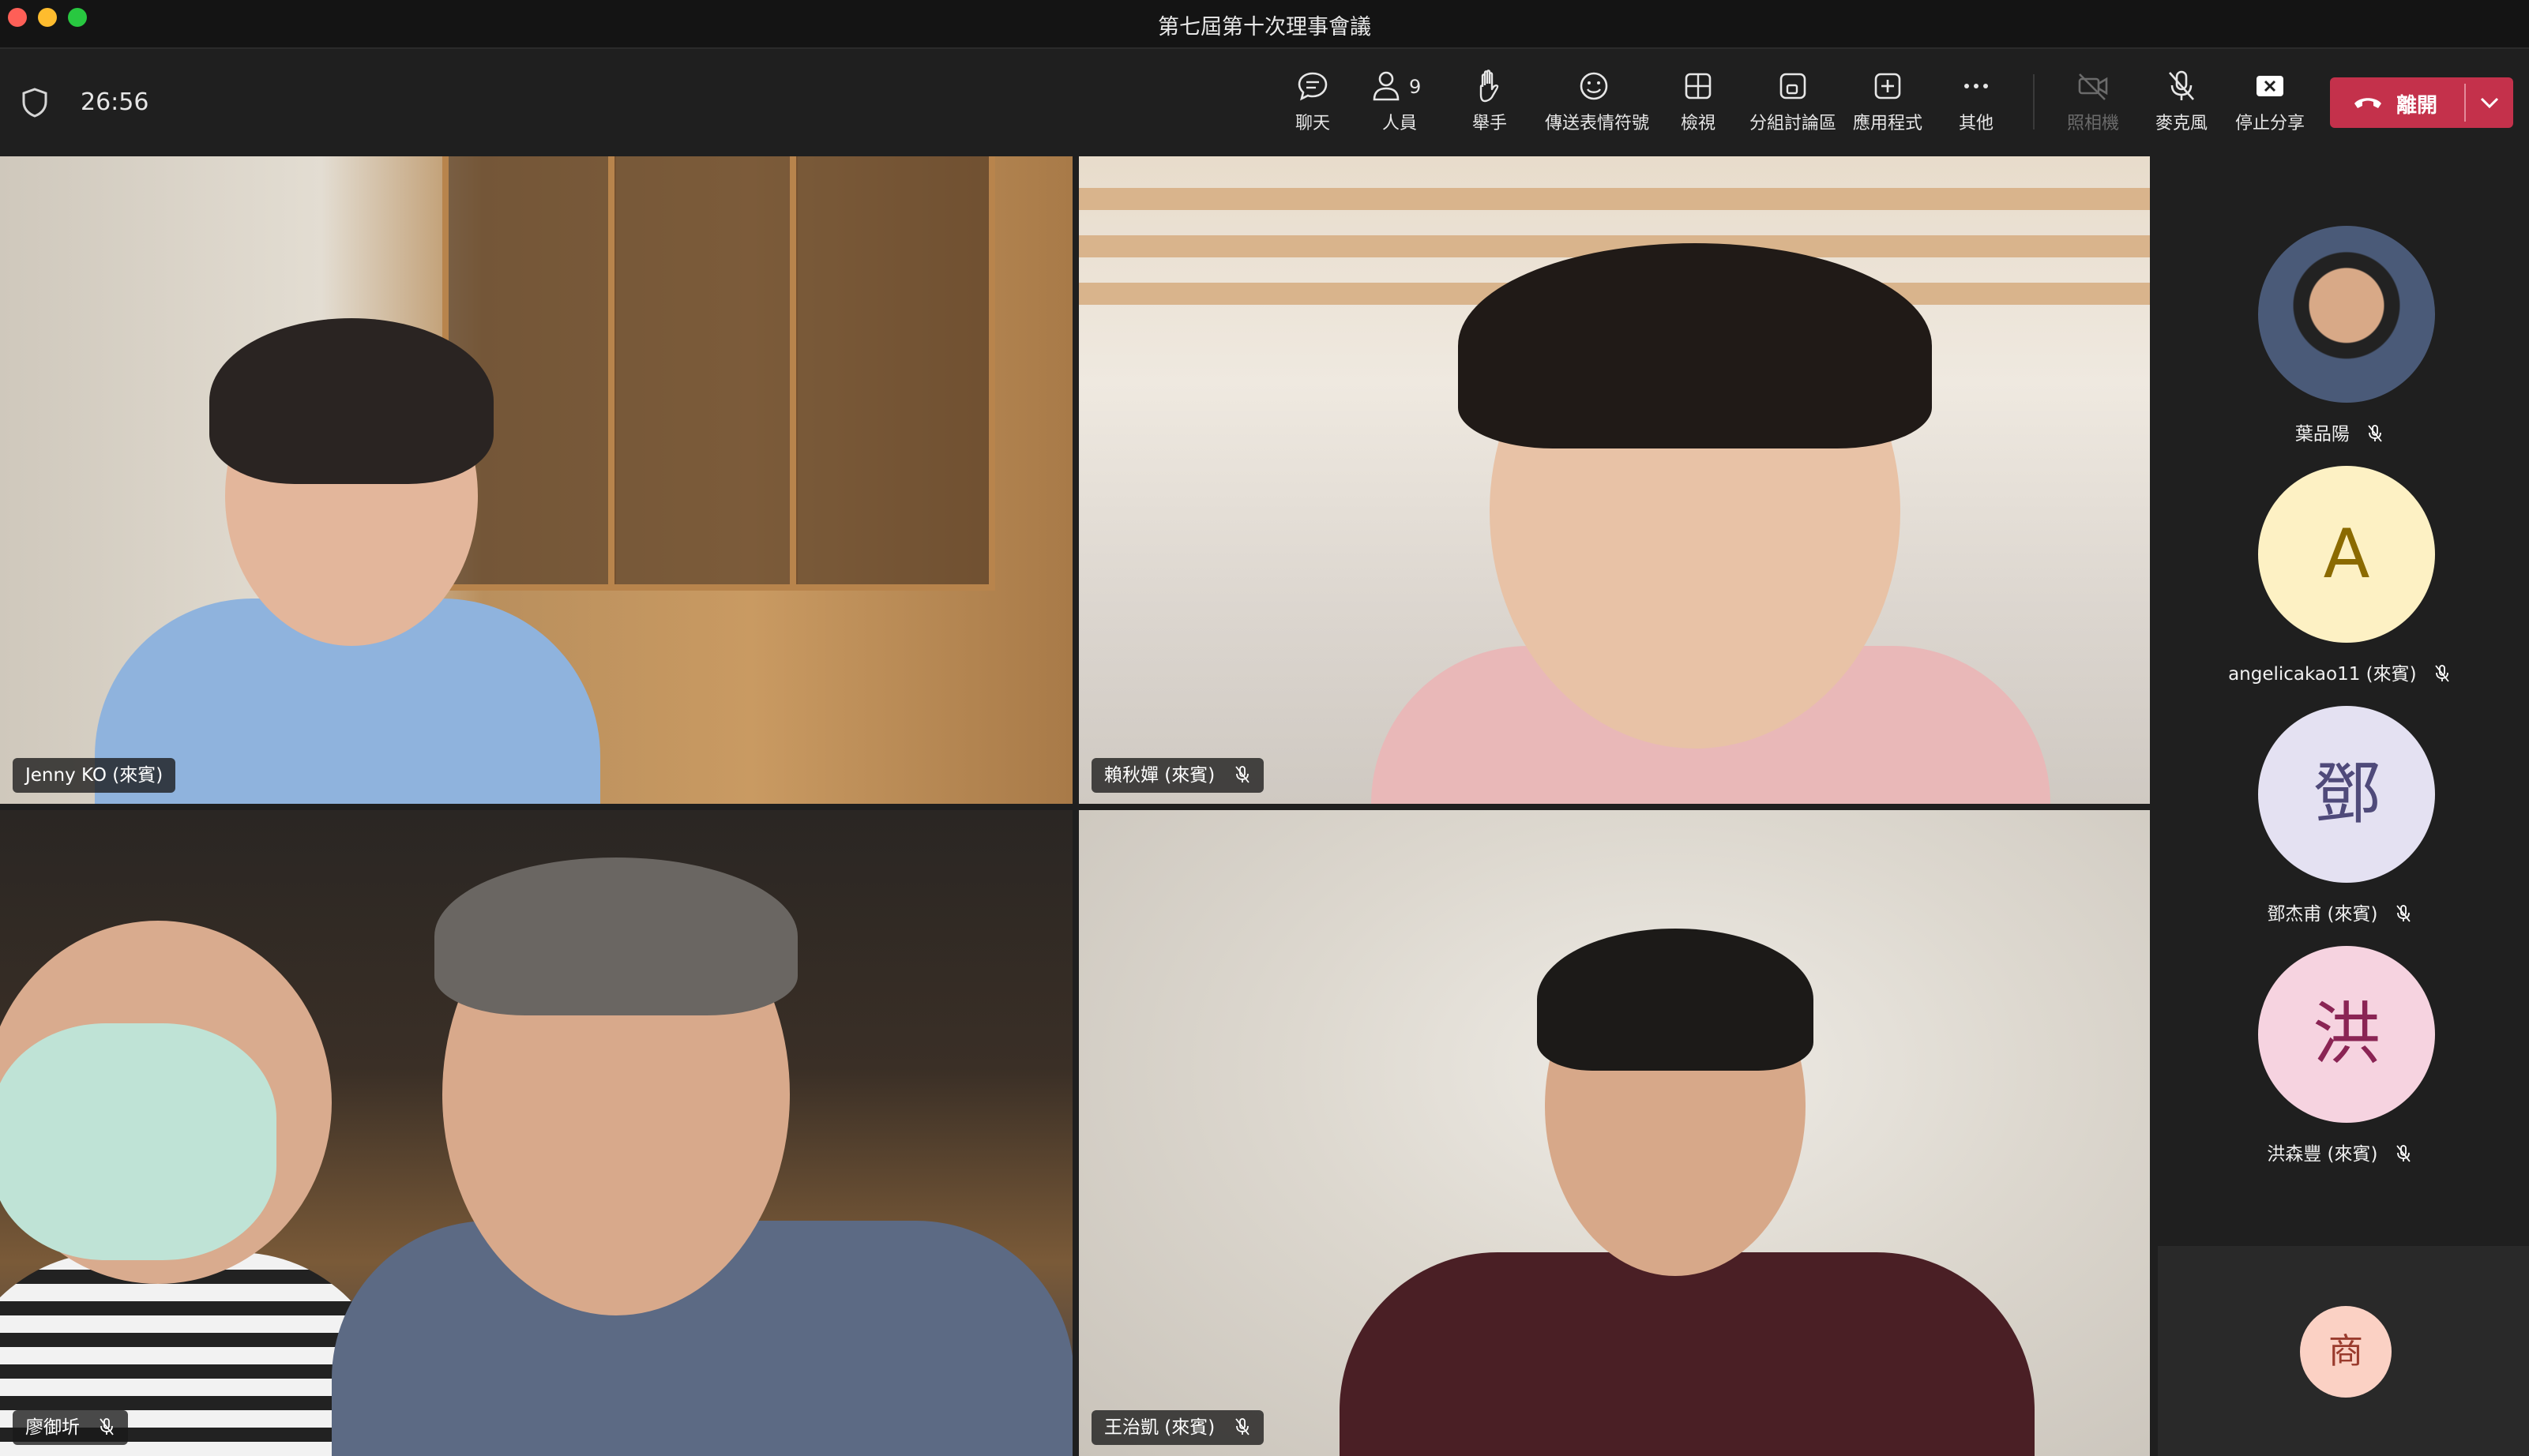  I want to click on participant-name: 賴秋嬋 (來賓), so click(1160, 775).